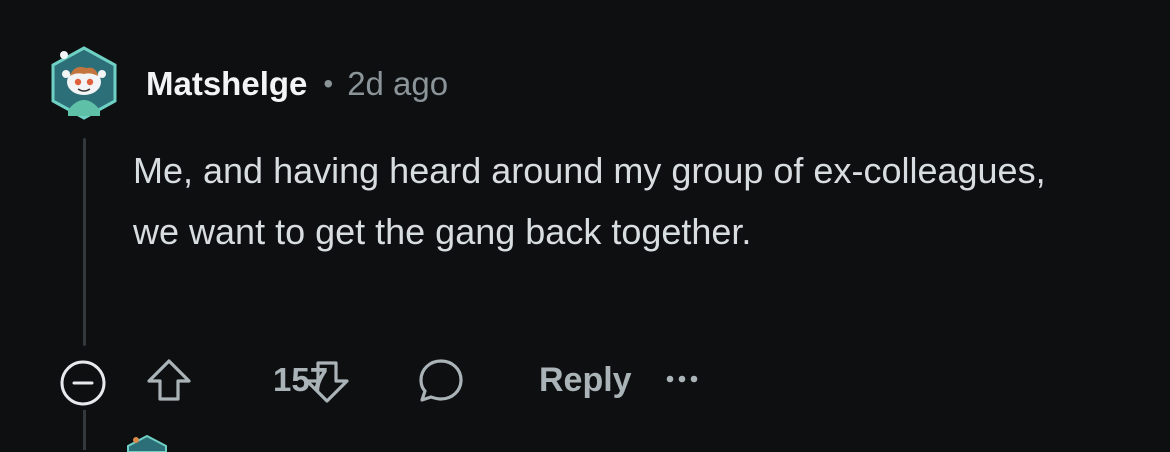  I want to click on comment-header: Matshelge • 2d ago, so click(297, 84).